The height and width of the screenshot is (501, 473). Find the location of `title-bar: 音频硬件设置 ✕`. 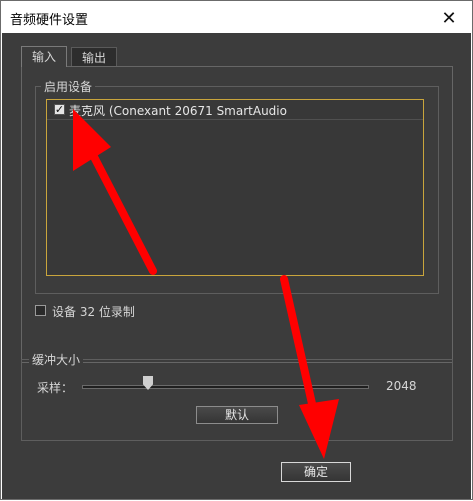

title-bar: 音频硬件设置 ✕ is located at coordinates (236, 17).